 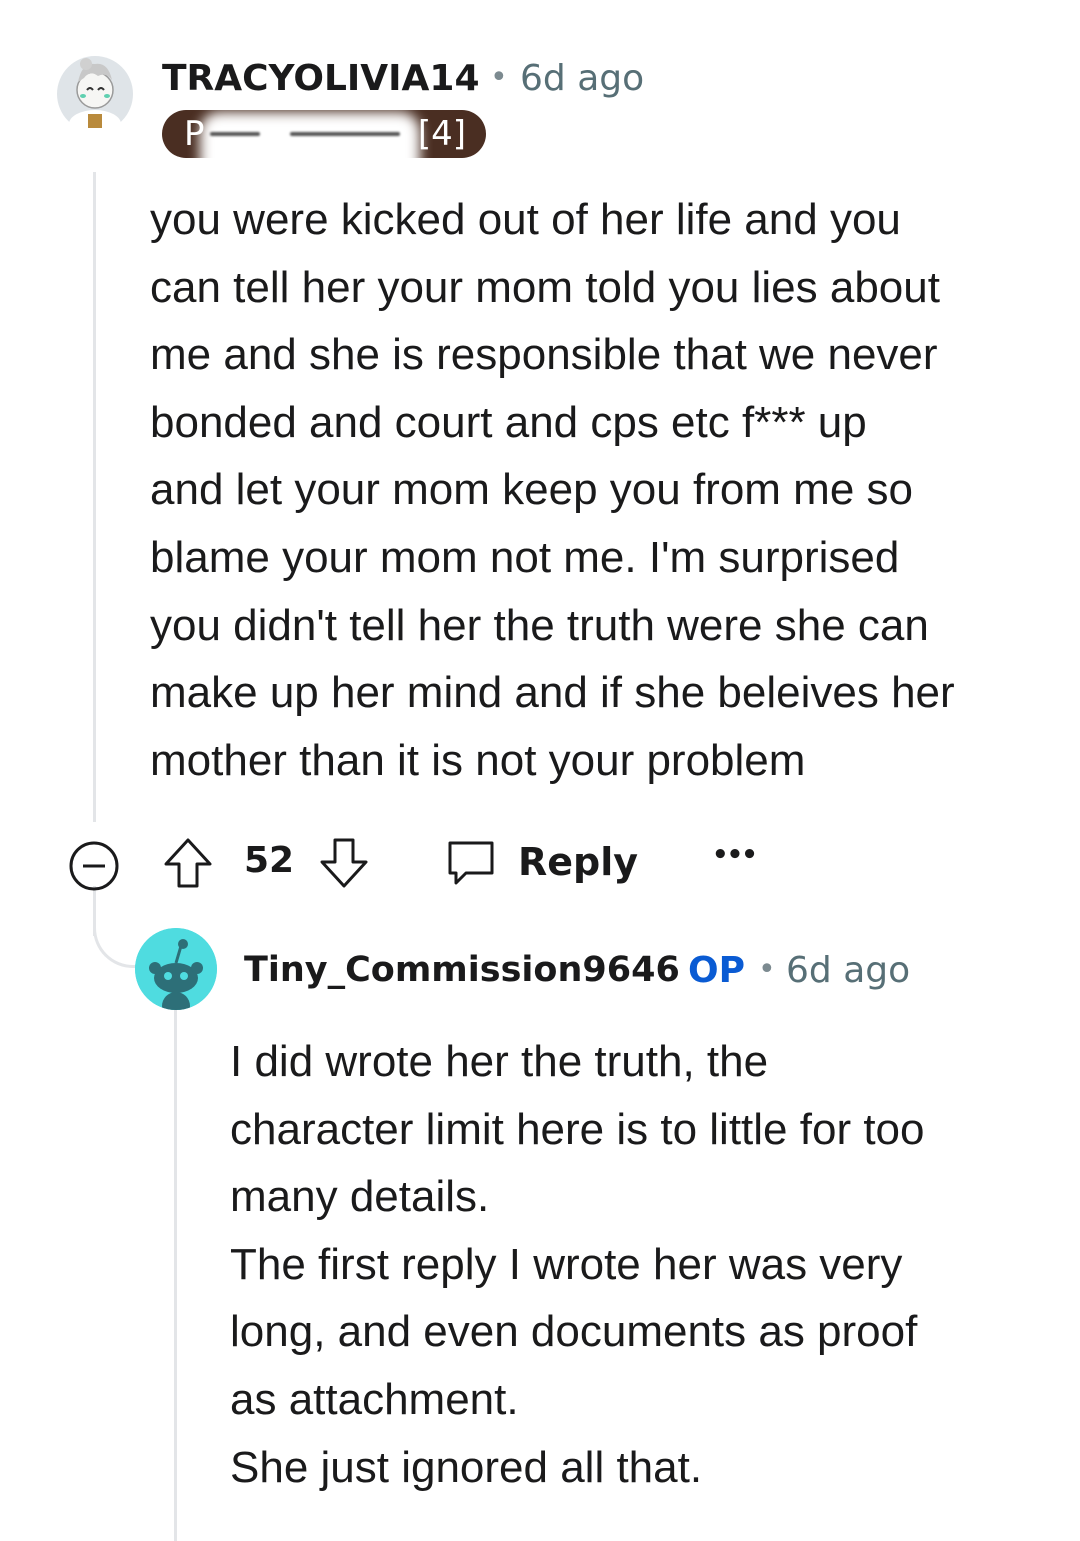 What do you see at coordinates (94, 497) in the screenshot?
I see `thread-line-root` at bounding box center [94, 497].